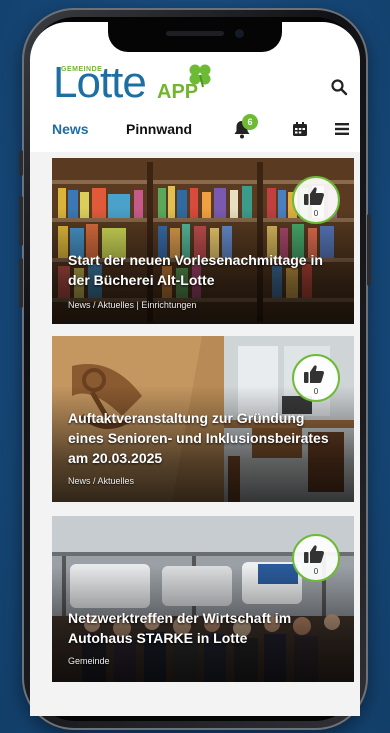 The height and width of the screenshot is (733, 390). Describe the element at coordinates (239, 33) in the screenshot. I see `front-camera` at that location.